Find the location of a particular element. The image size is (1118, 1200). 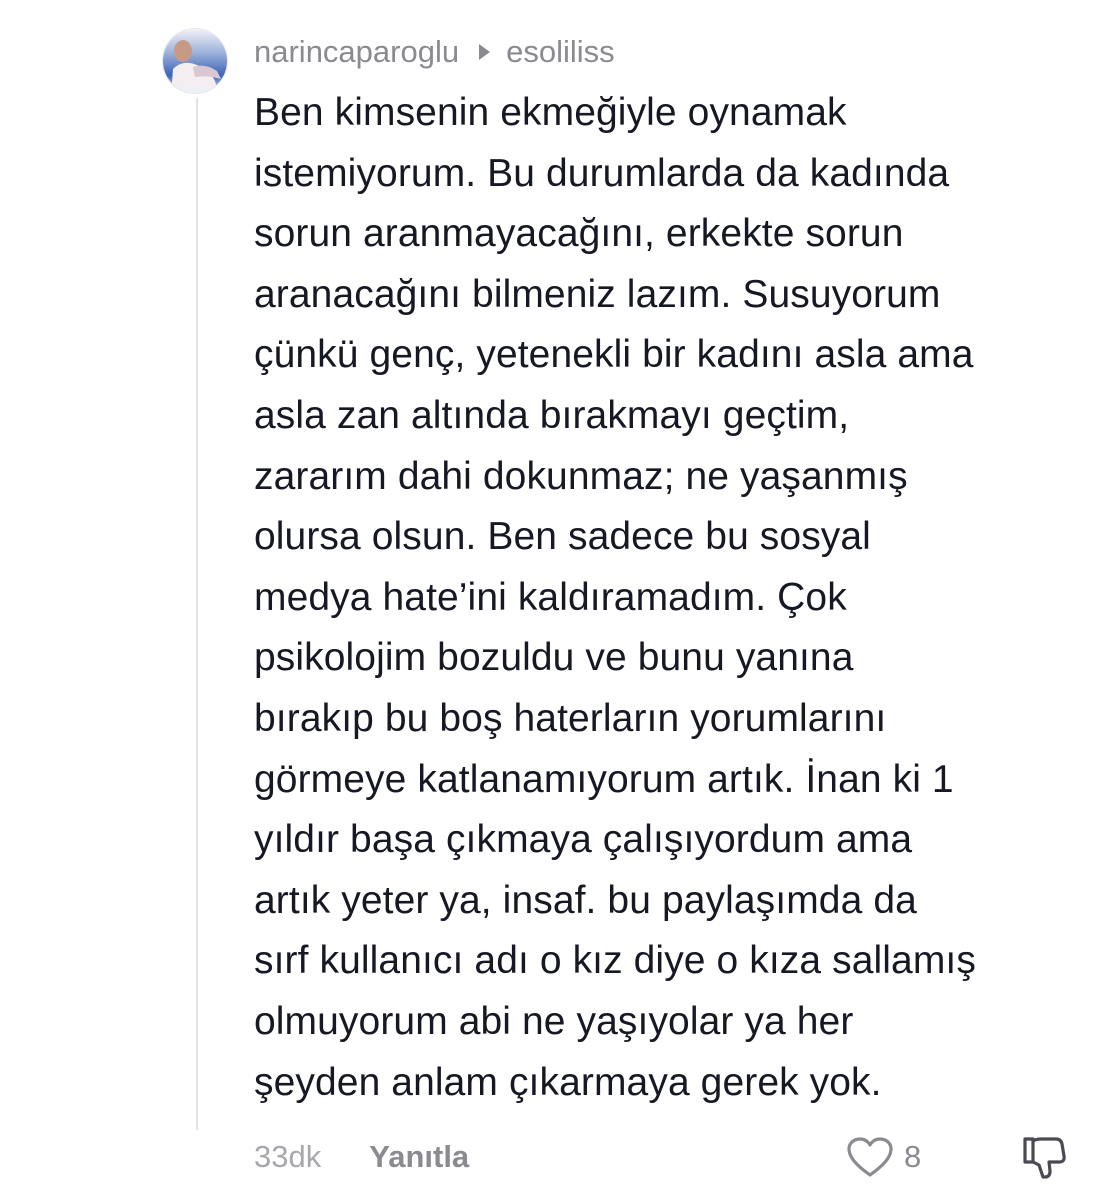

like-count: 8 is located at coordinates (913, 1156).